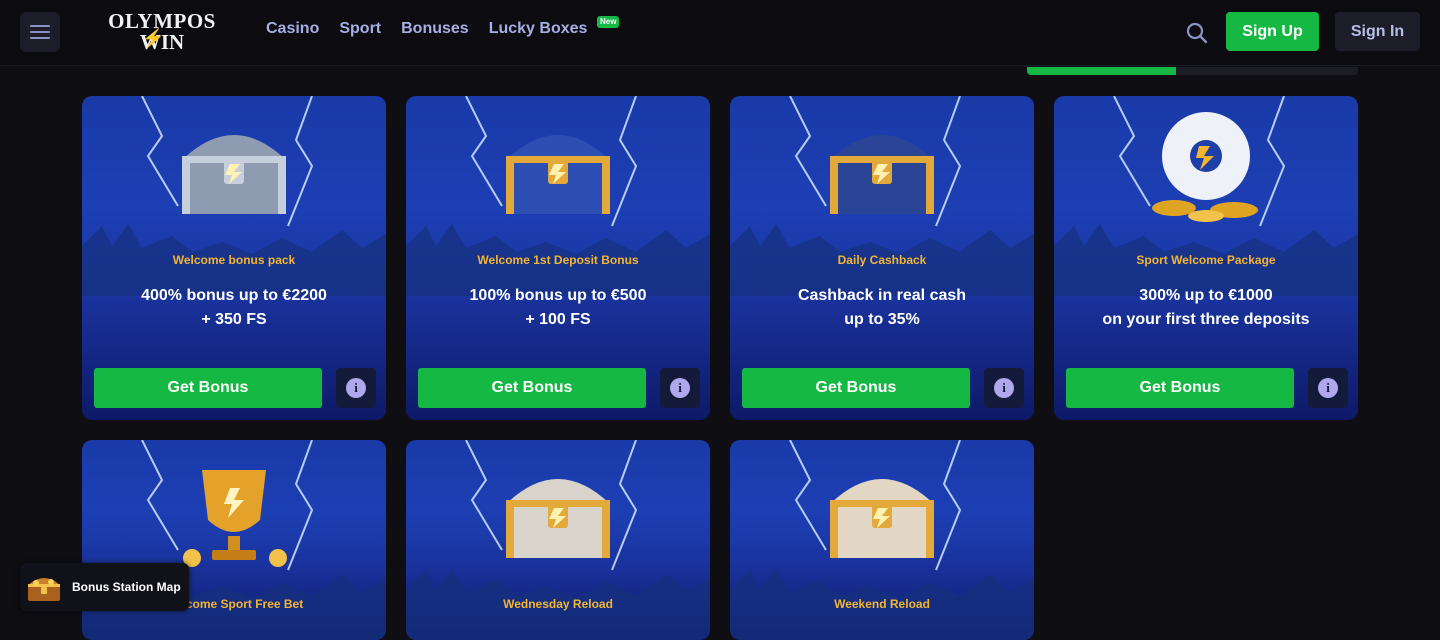  What do you see at coordinates (234, 307) in the screenshot?
I see `bonus-card-title: 400% bonus up to €2200 + 350 FS` at bounding box center [234, 307].